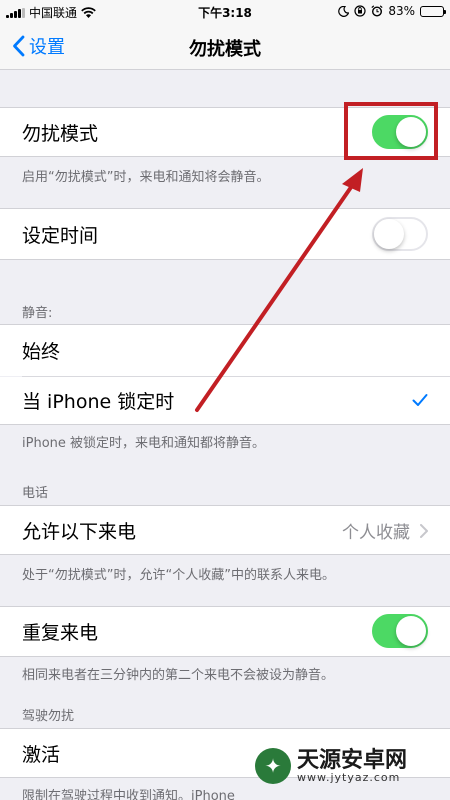  I want to click on watermark: ✦ 天源安卓网 www.jytyaz.com, so click(331, 766).